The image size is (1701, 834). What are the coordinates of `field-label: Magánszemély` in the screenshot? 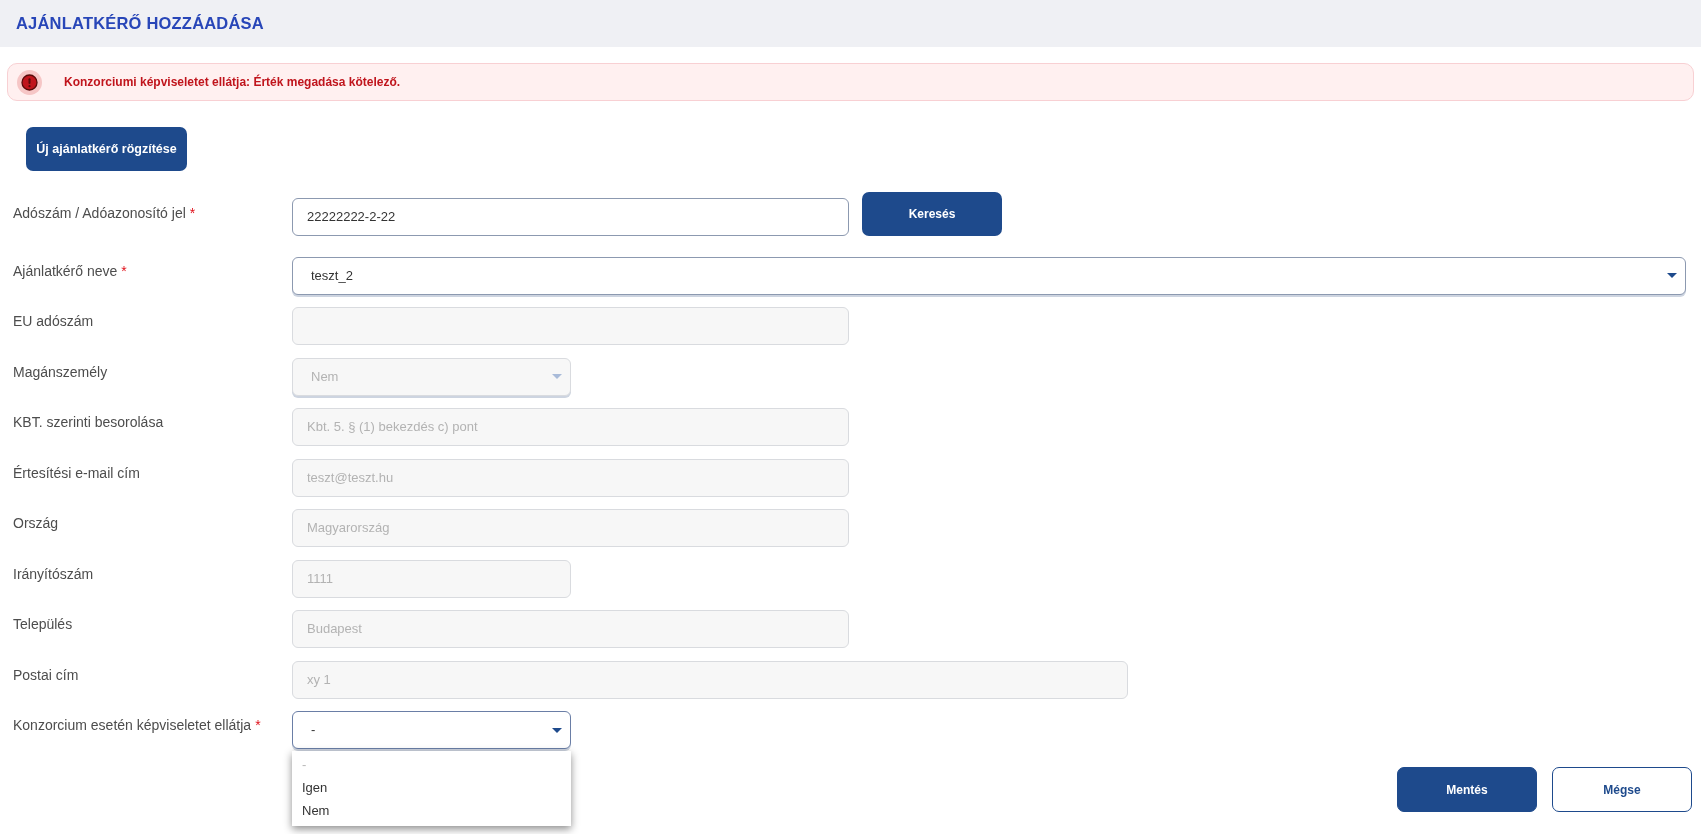 It's located at (61, 371).